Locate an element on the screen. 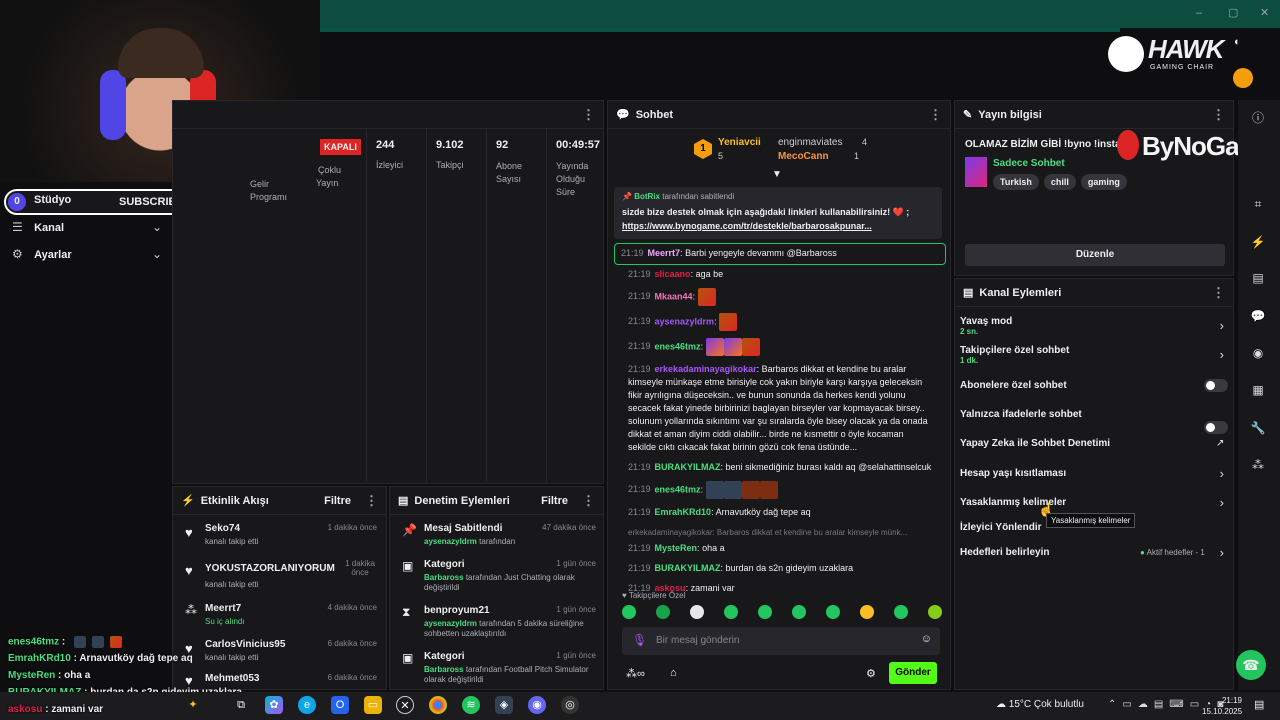  chat-user: MysteRen is located at coordinates (676, 548).